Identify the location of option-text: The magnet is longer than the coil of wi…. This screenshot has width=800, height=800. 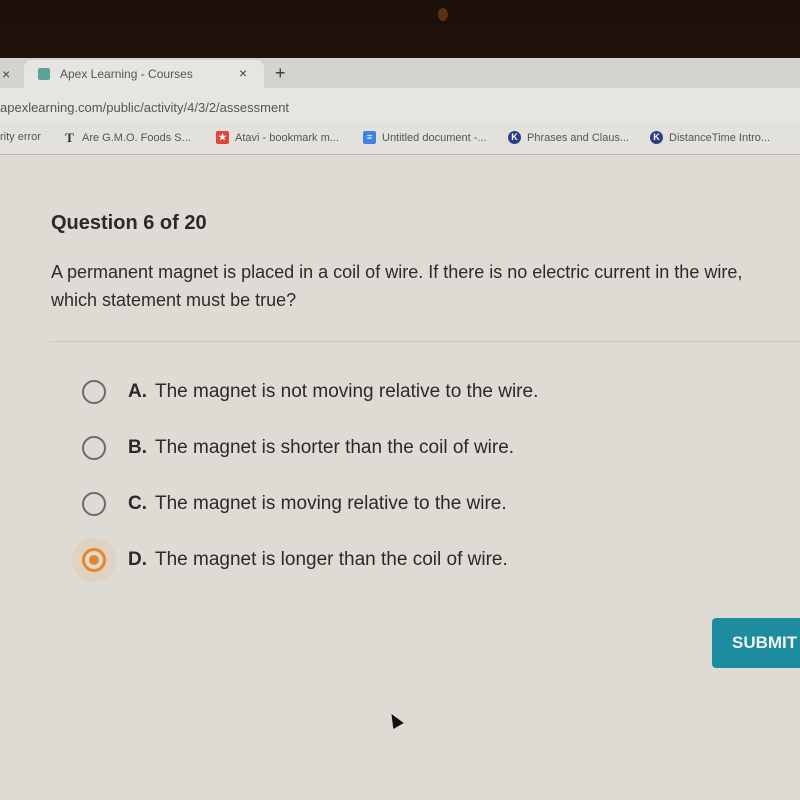
(331, 559).